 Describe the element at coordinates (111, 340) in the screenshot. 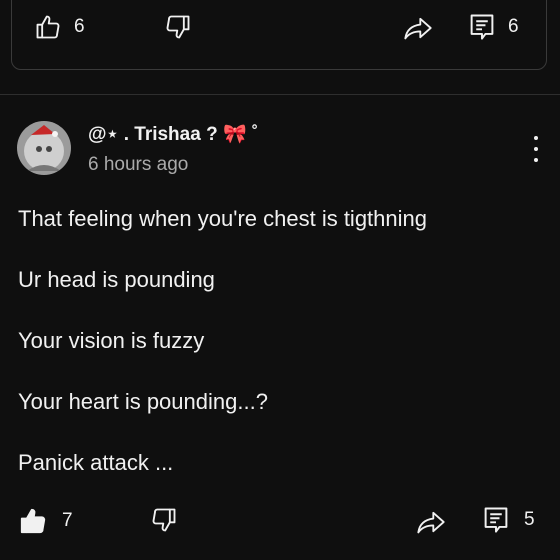

I see `comment-text-line: Your vision is fuzzy` at that location.